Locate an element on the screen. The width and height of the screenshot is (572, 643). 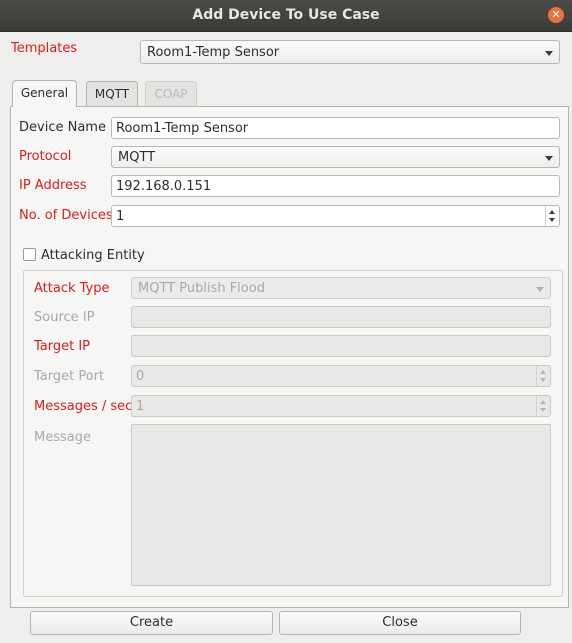
title-bar: Add Device To Use Case ✕ is located at coordinates (286, 16).